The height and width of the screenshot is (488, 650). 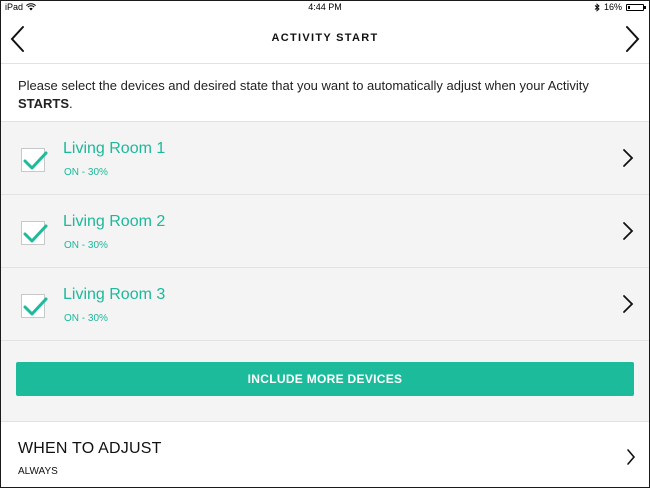 What do you see at coordinates (325, 304) in the screenshot?
I see `device-row: Living Room 3 ON - 30%` at bounding box center [325, 304].